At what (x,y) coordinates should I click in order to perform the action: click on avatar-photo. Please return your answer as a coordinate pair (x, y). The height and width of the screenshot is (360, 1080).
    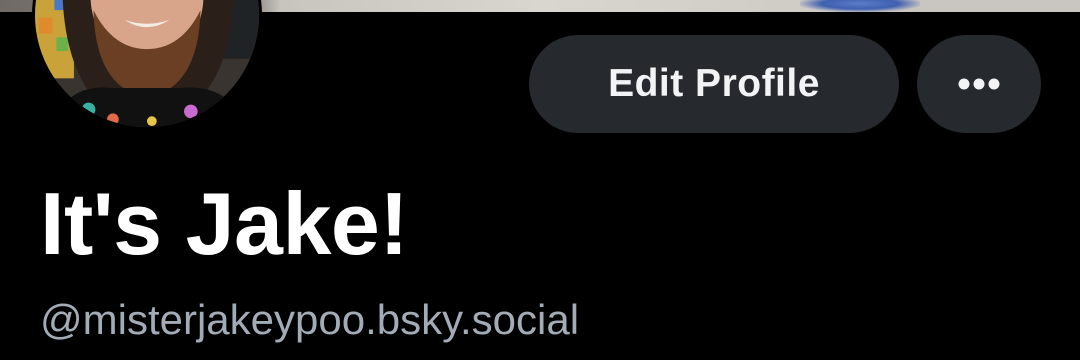
    Looking at the image, I should click on (147, 63).